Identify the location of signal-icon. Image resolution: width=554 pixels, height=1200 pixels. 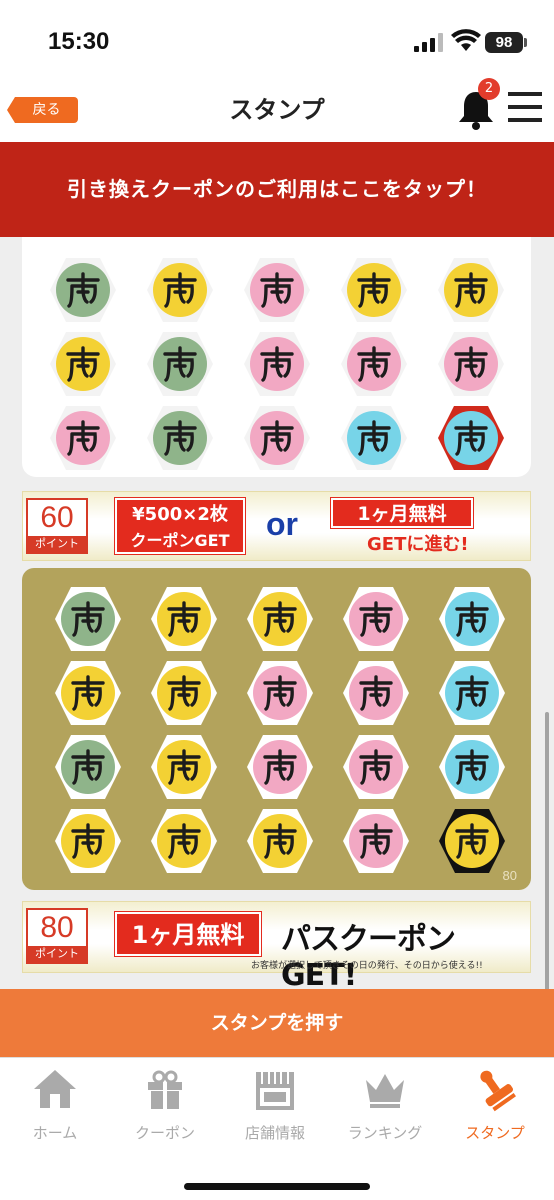
(429, 42).